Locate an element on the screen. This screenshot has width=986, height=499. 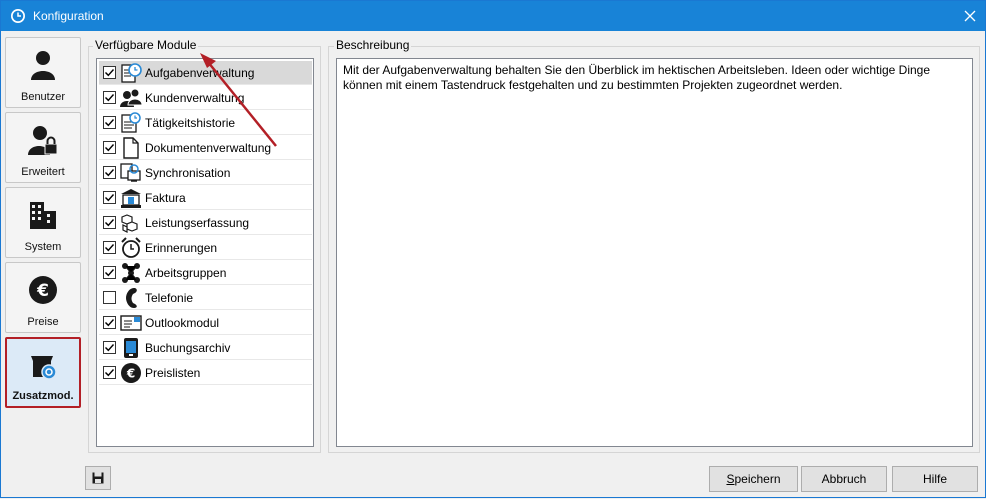
customers-icon is located at coordinates (131, 98).